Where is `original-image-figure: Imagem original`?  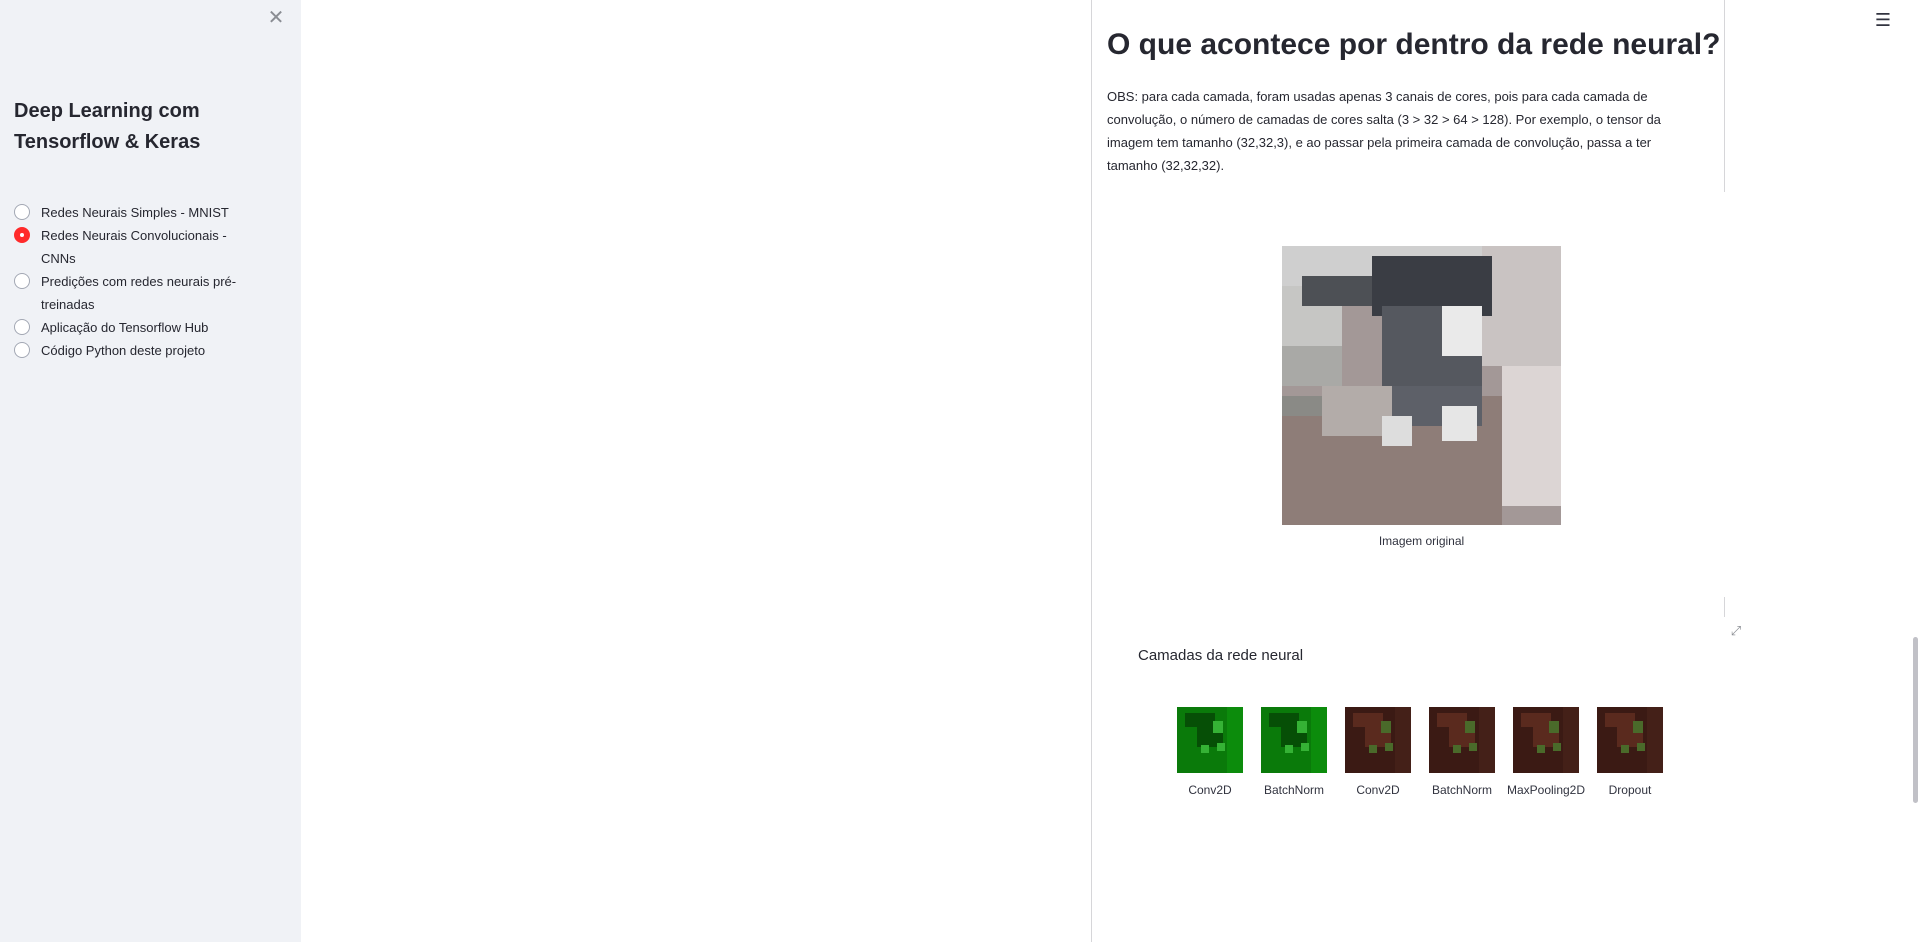
original-image-figure: Imagem original is located at coordinates (1421, 397).